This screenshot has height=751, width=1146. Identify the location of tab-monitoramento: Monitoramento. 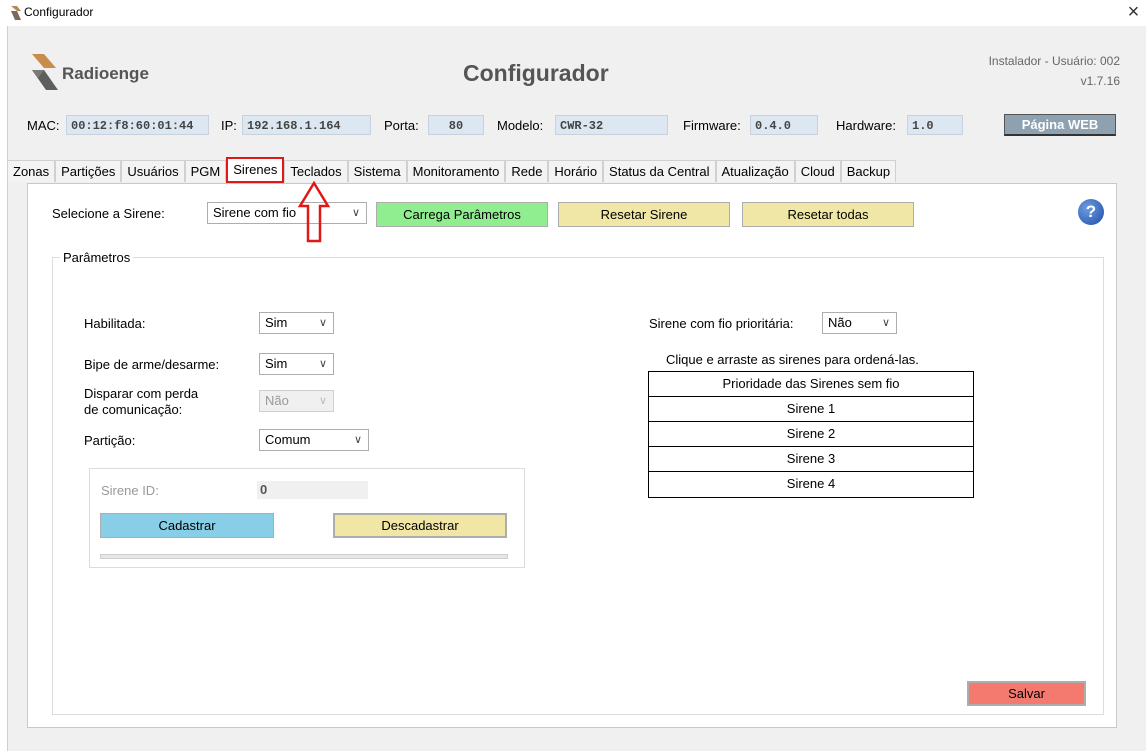
(456, 171).